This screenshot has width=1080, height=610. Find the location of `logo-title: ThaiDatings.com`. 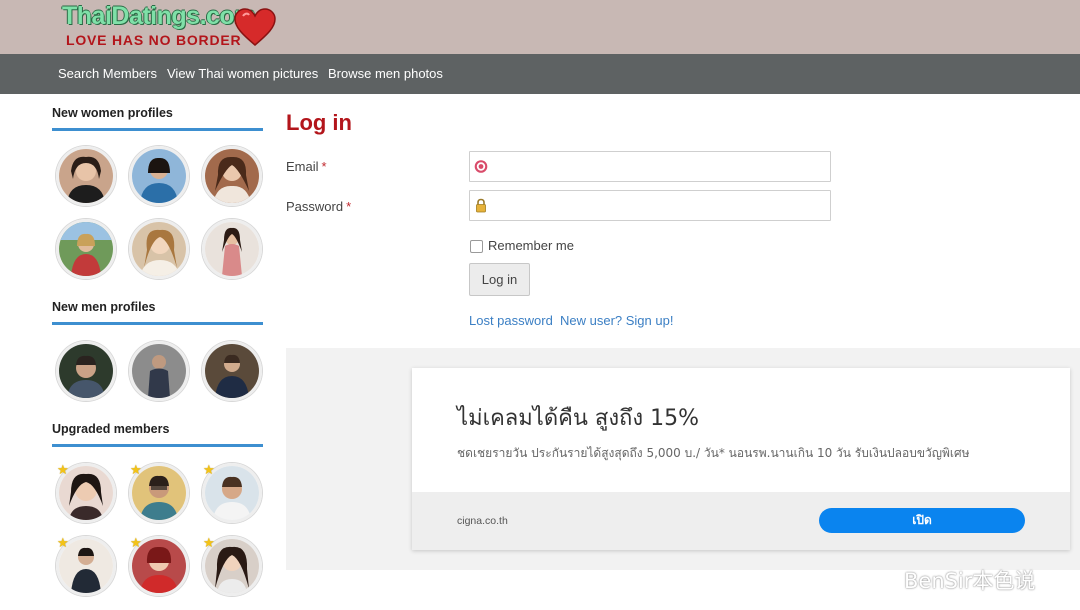

logo-title: ThaiDatings.com is located at coordinates (159, 16).